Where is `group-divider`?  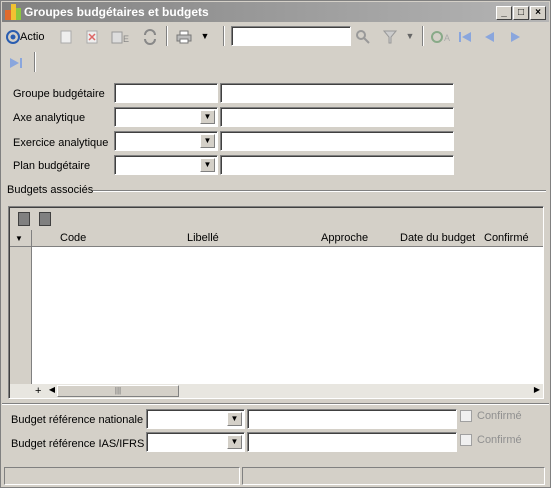 group-divider is located at coordinates (319, 191).